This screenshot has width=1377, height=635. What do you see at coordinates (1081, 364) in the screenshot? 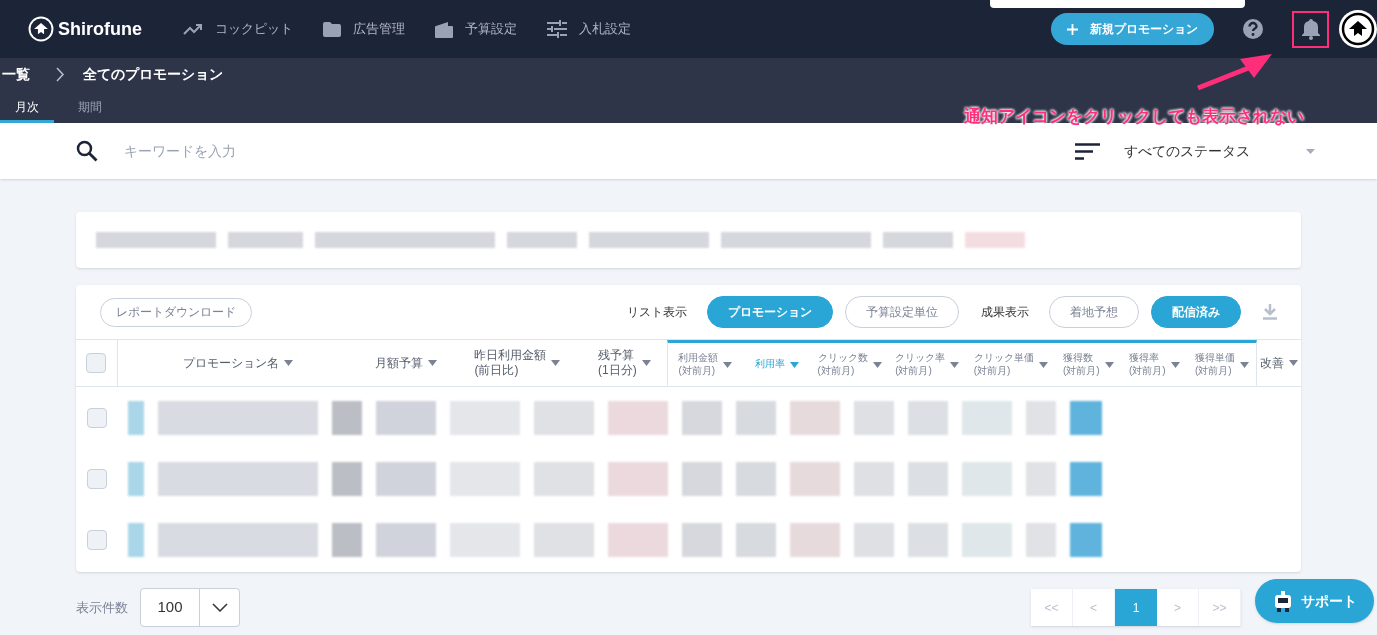
I see `column-header: 獲得数 (対前月)` at bounding box center [1081, 364].